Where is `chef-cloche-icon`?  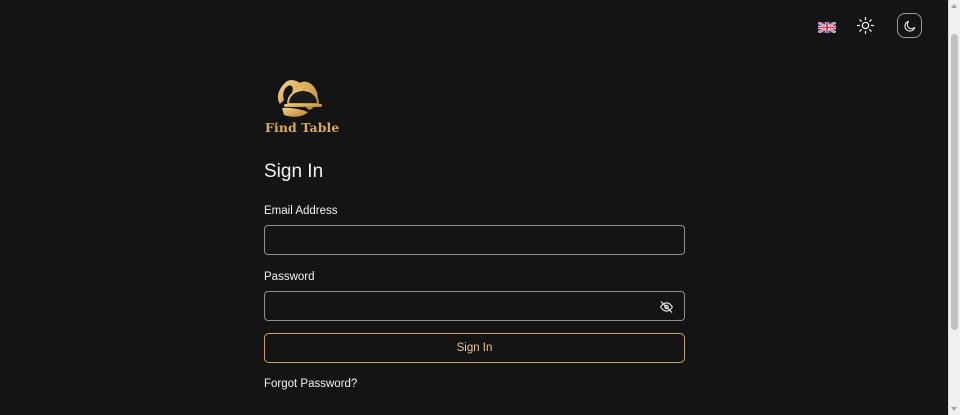
chef-cloche-icon is located at coordinates (299, 98).